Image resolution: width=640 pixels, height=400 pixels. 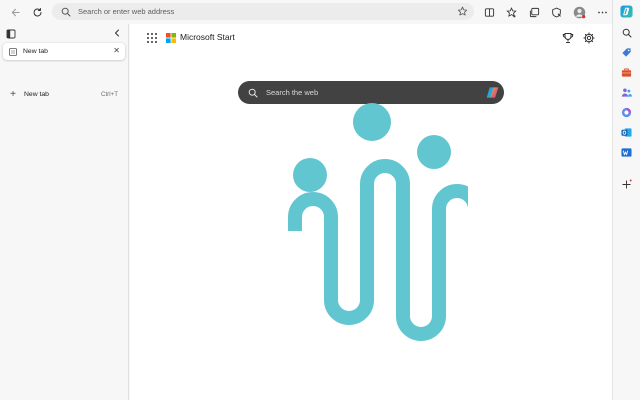 I want to click on copilot-sidebar-button, so click(x=626, y=11).